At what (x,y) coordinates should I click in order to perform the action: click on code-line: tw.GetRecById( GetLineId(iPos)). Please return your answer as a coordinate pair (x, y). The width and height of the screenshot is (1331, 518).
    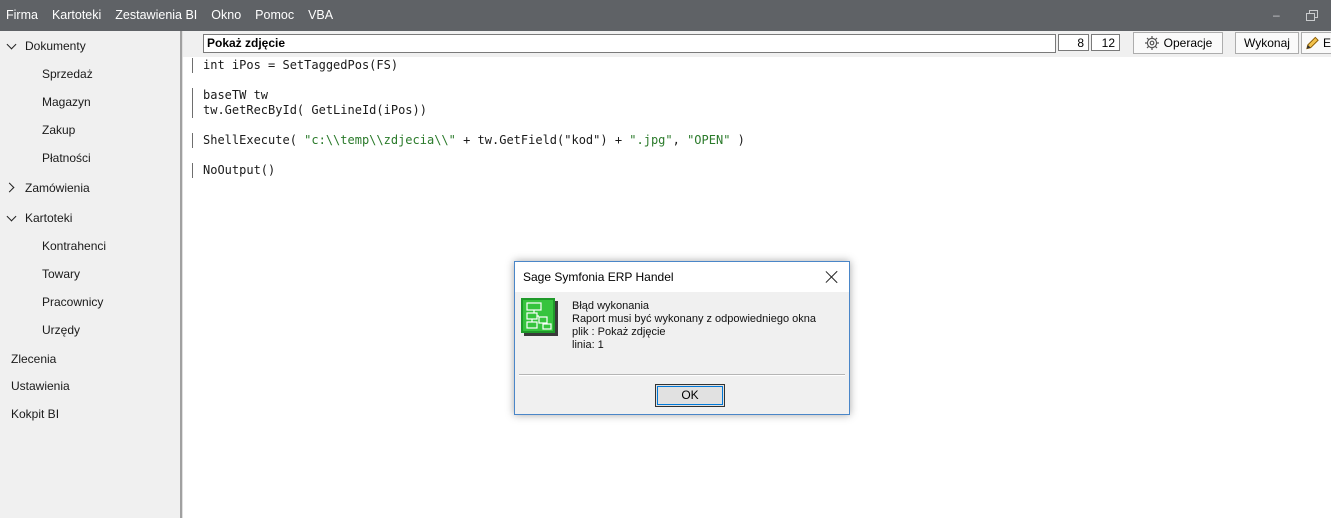
    Looking at the image, I should click on (315, 110).